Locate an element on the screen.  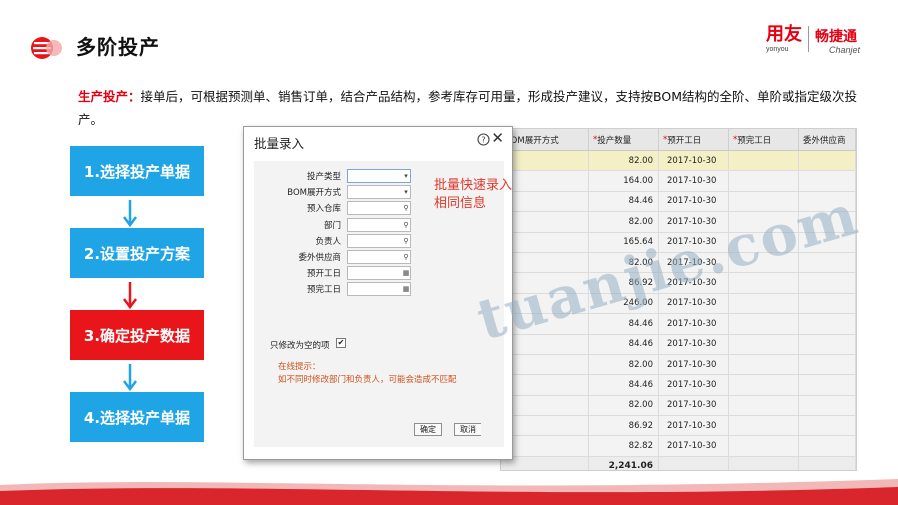
column-header-start-date: * 预开工日 is located at coordinates (694, 139).